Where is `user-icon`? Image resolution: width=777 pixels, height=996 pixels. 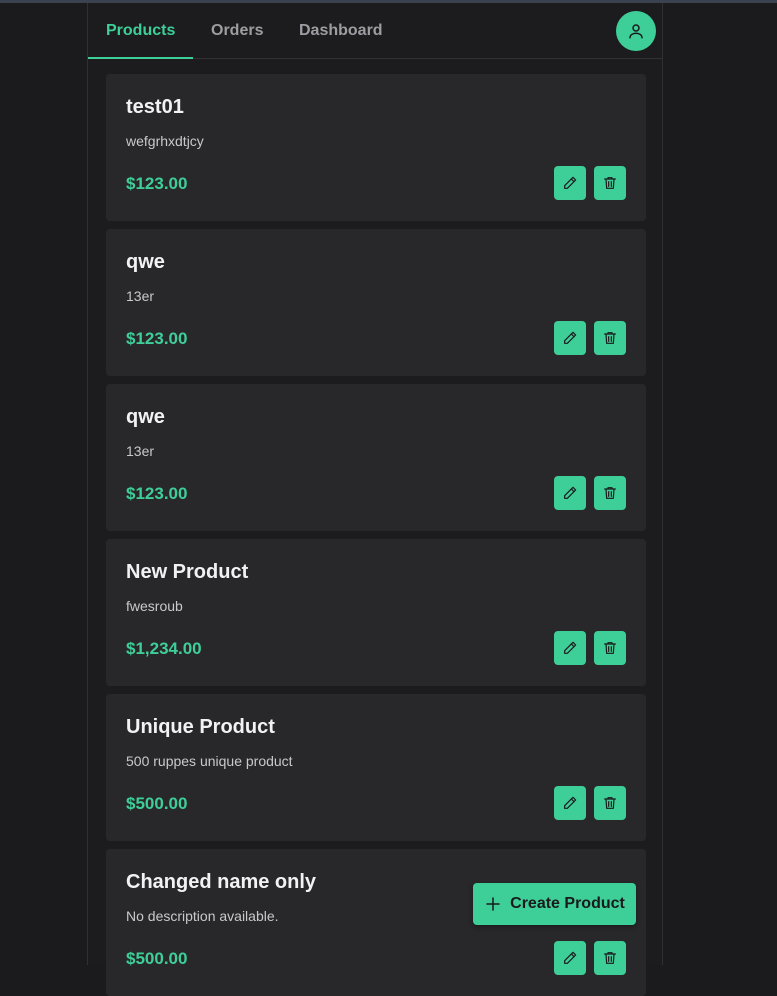 user-icon is located at coordinates (636, 31).